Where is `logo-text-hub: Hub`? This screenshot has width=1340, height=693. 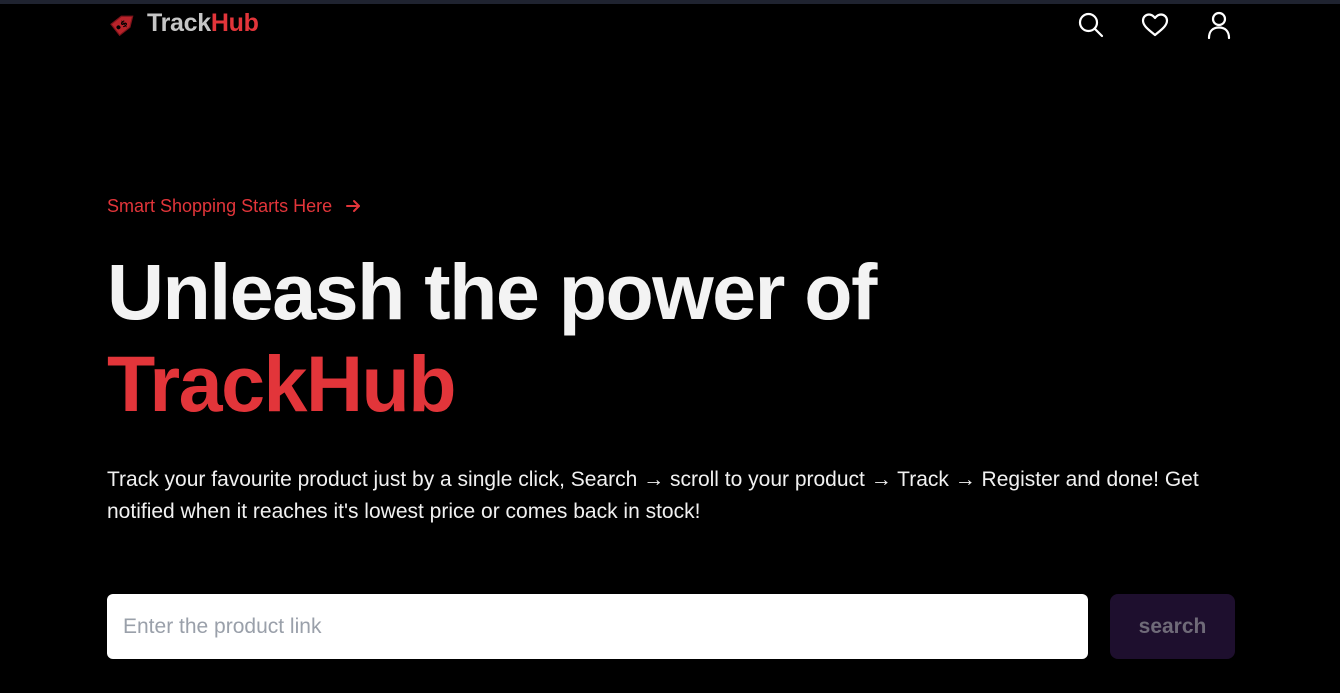 logo-text-hub: Hub is located at coordinates (234, 23).